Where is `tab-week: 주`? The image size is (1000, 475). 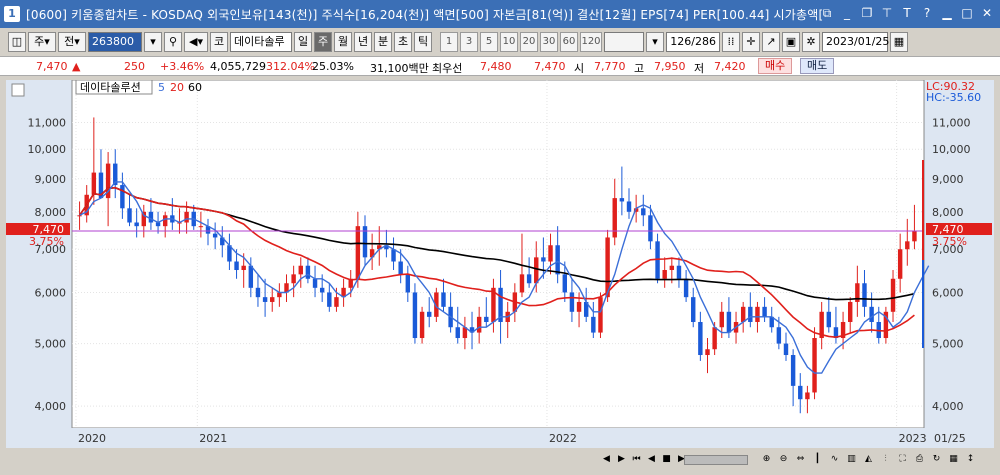 tab-week: 주 is located at coordinates (323, 42).